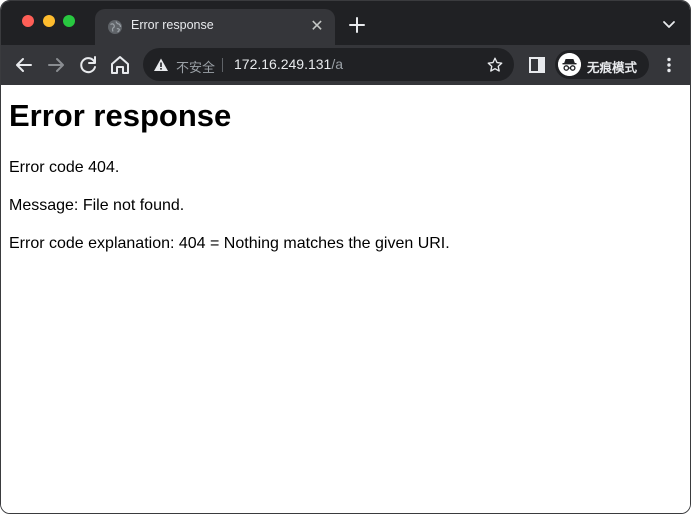 Image resolution: width=691 pixels, height=514 pixels. I want to click on tab-title: Error response, so click(172, 25).